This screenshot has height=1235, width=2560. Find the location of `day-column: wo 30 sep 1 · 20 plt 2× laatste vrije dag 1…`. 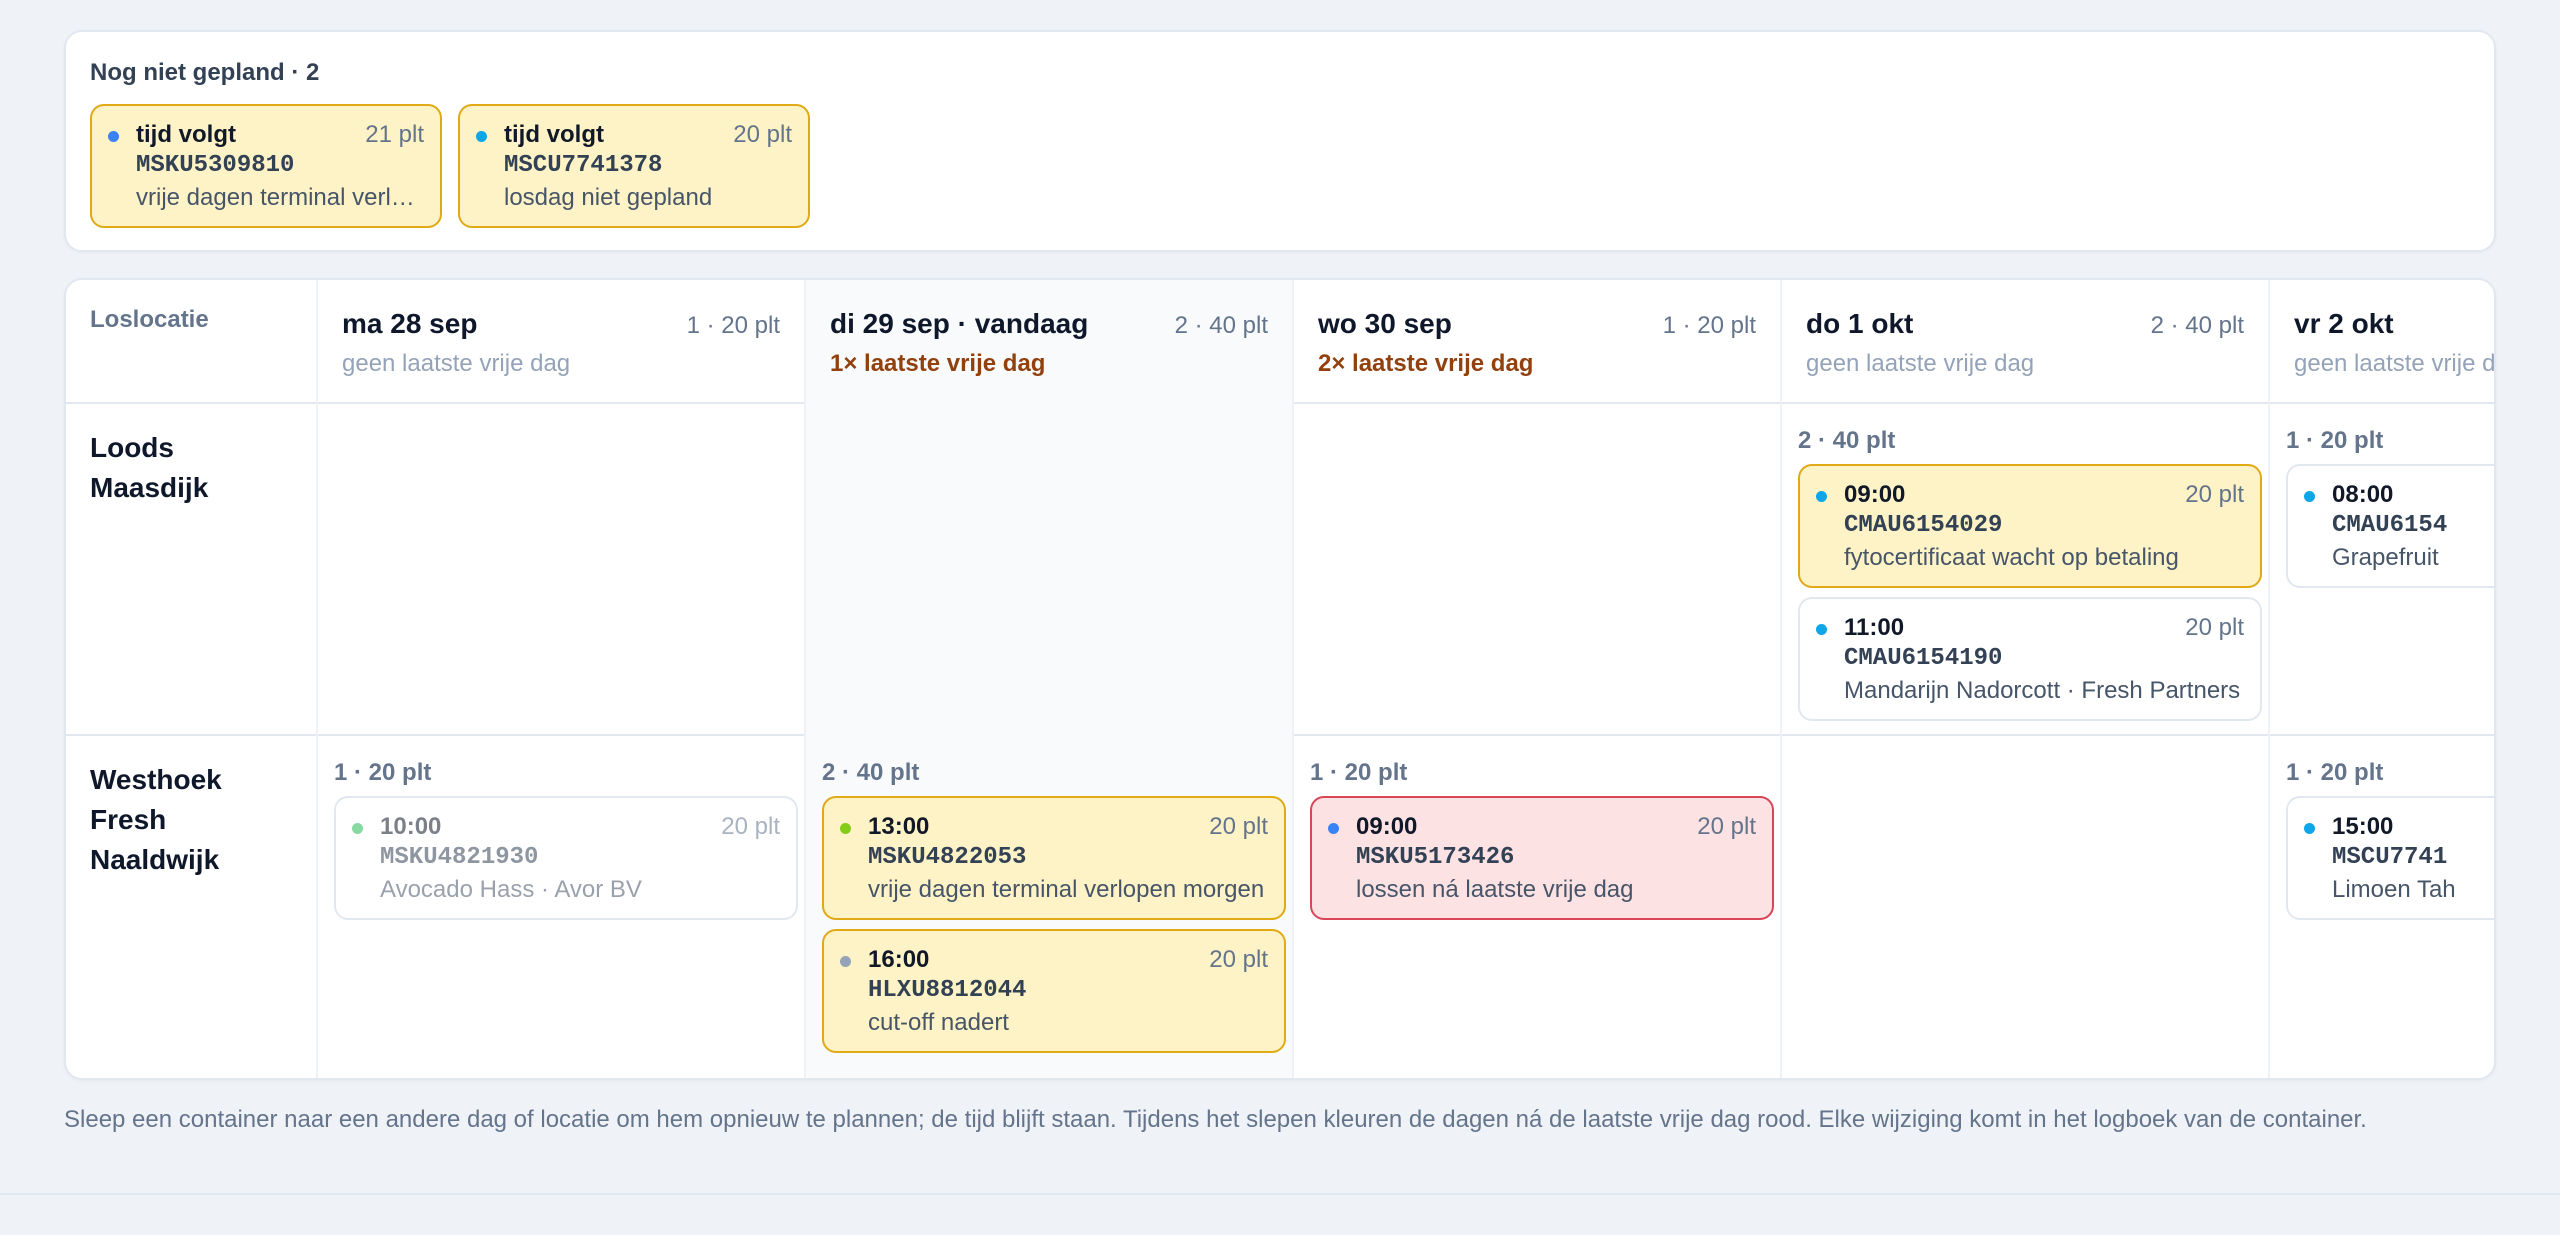

day-column: wo 30 sep 1 · 20 plt 2× laatste vrije dag 1… is located at coordinates (1536, 679).